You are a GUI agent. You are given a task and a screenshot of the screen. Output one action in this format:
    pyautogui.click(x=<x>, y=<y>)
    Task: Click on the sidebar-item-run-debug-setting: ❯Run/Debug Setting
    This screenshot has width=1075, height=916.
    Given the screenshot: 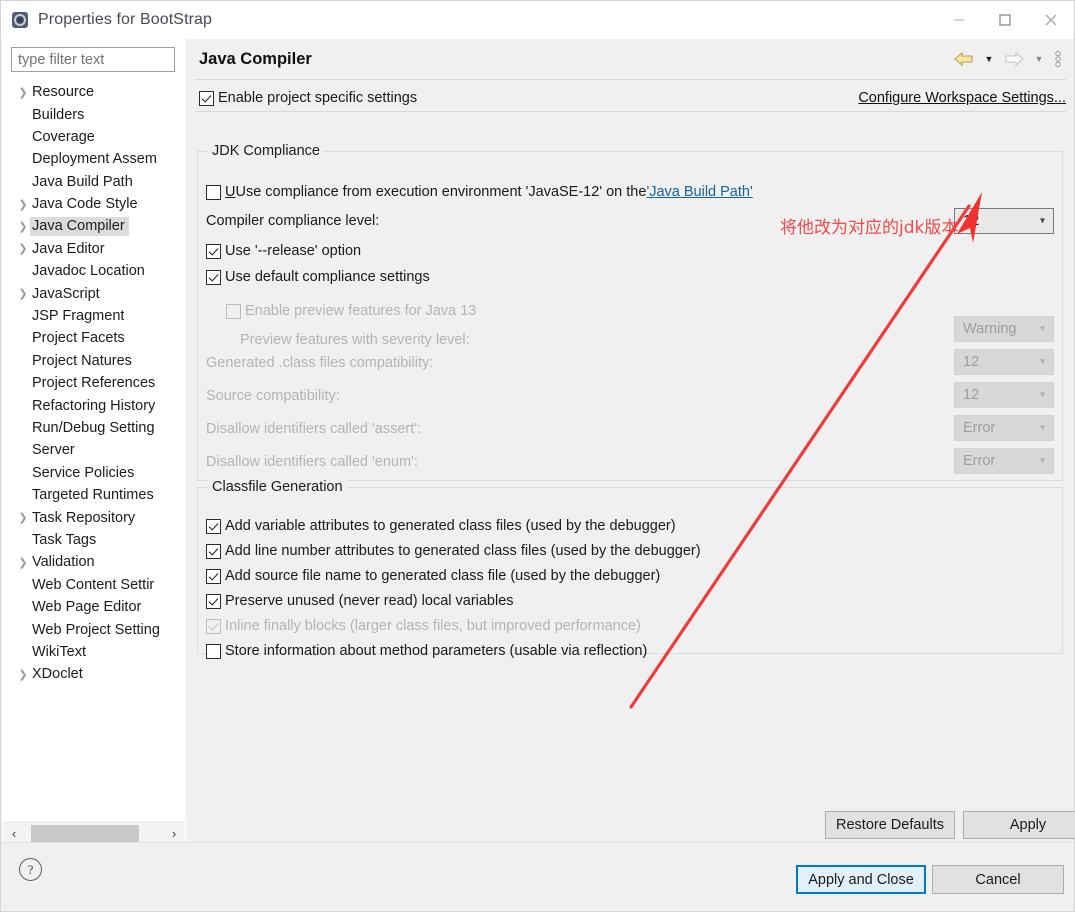 What is the action you would take?
    pyautogui.click(x=93, y=428)
    